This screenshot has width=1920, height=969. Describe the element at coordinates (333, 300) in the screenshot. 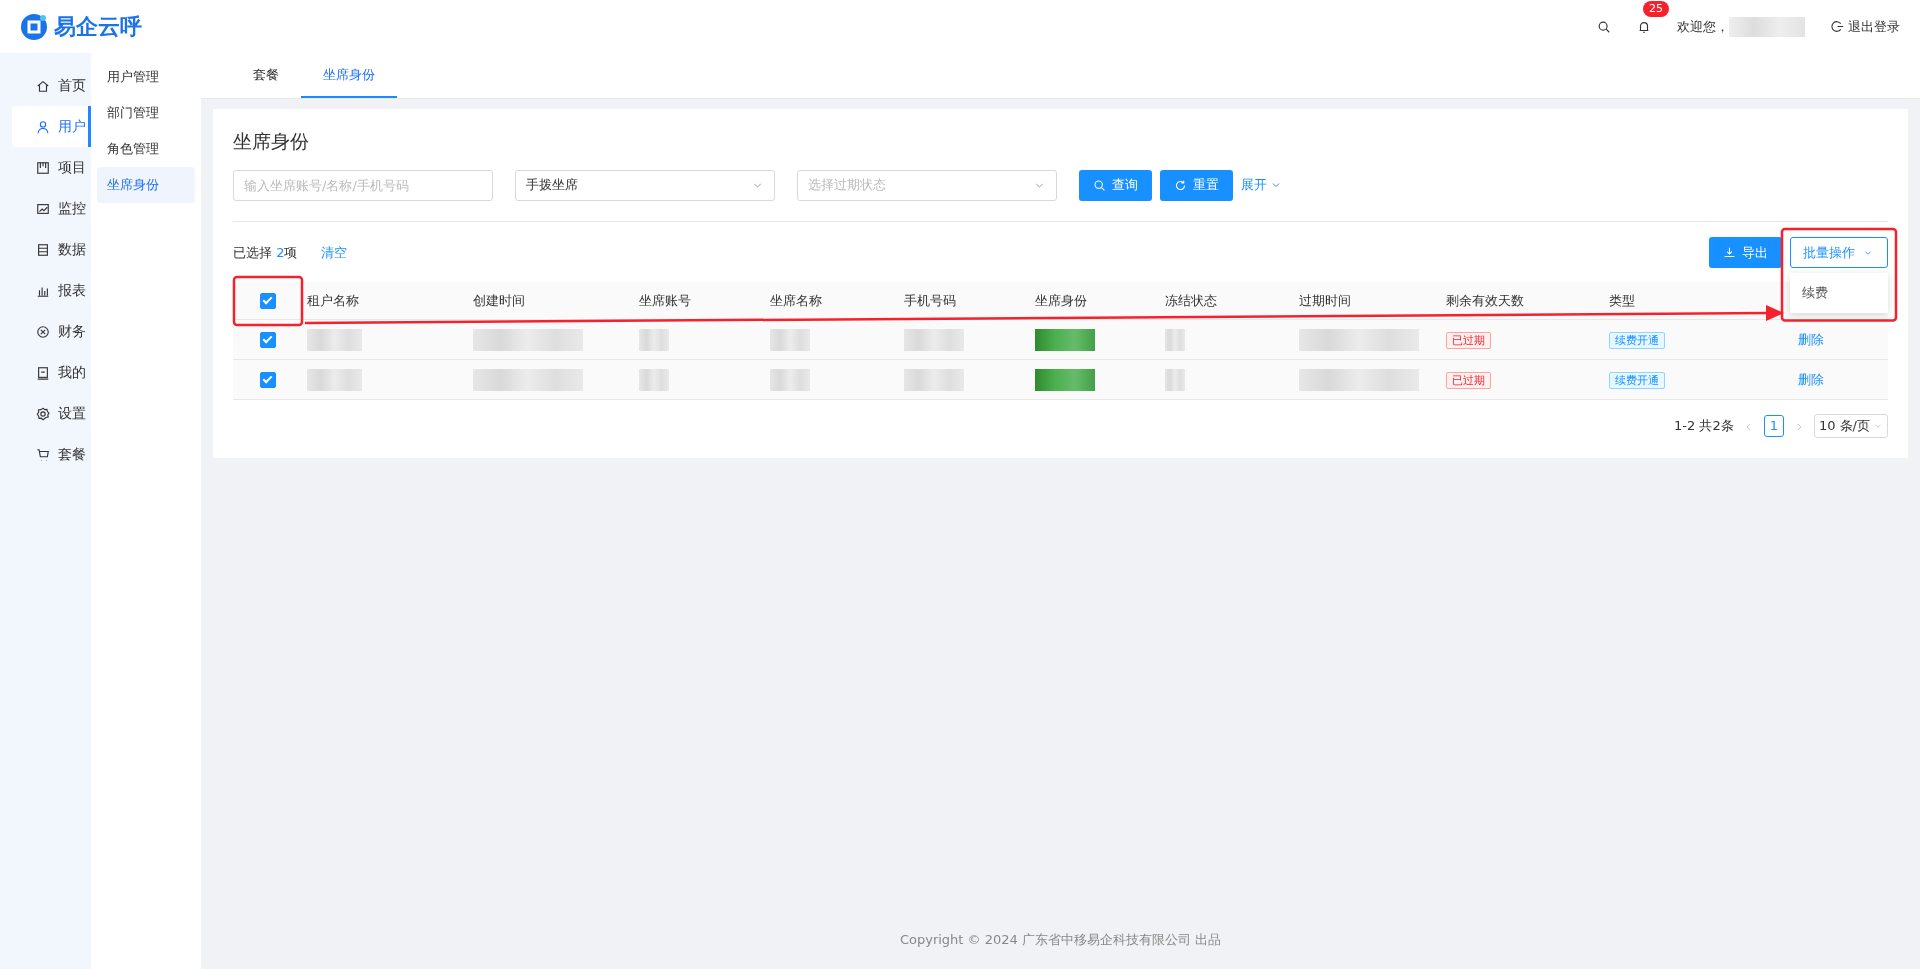

I see `column-header: 租户名称` at that location.